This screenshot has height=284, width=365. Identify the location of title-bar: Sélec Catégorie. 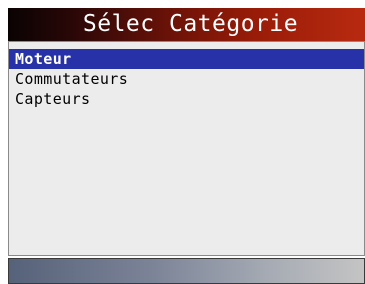
(186, 24).